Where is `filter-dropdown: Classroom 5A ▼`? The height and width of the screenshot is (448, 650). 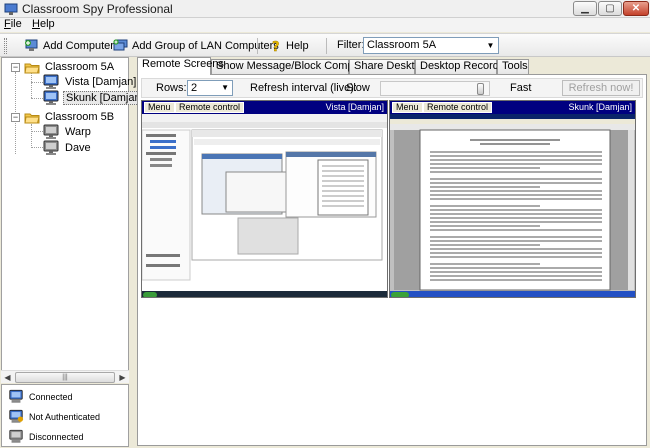 filter-dropdown: Classroom 5A ▼ is located at coordinates (431, 45).